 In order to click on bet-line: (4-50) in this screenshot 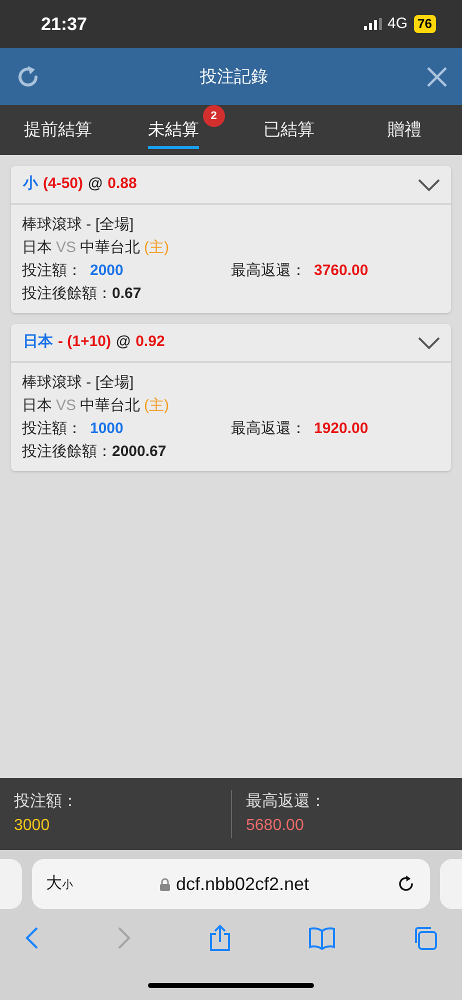, I will do `click(63, 184)`.